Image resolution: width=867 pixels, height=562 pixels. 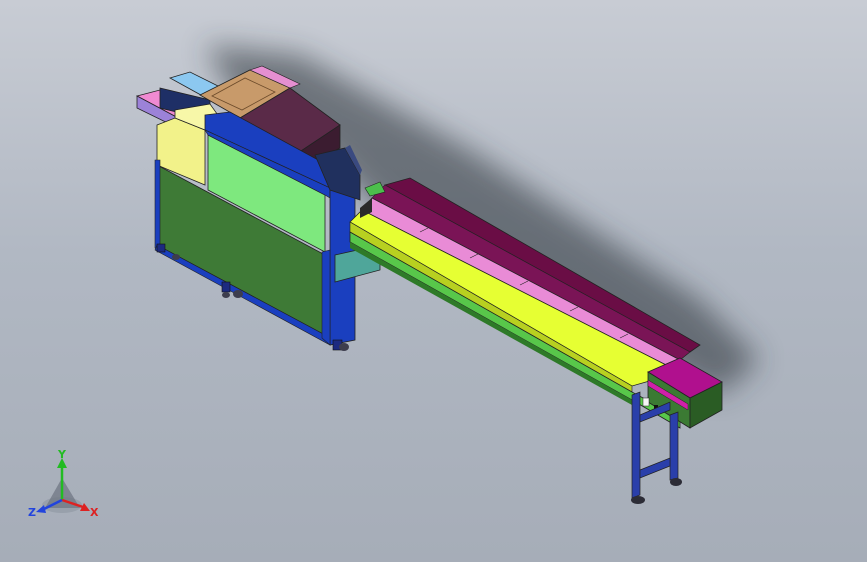 What do you see at coordinates (63, 483) in the screenshot?
I see `coordinate-triad: Y X Z` at bounding box center [63, 483].